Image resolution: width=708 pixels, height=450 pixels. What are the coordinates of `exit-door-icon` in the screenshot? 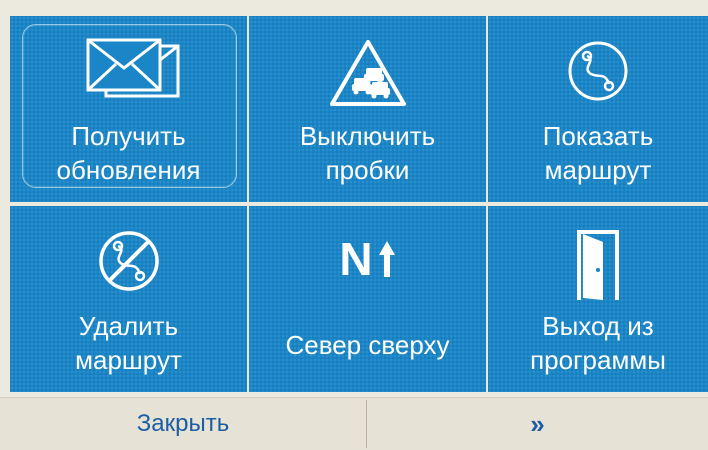 It's located at (598, 265).